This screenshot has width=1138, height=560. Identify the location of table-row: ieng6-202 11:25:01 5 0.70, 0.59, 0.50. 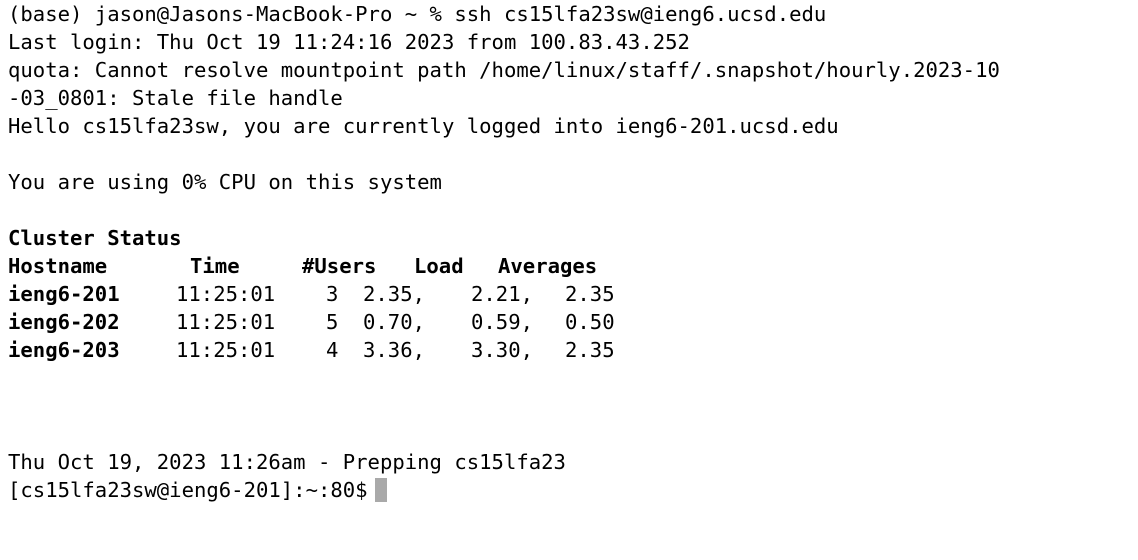
(573, 322).